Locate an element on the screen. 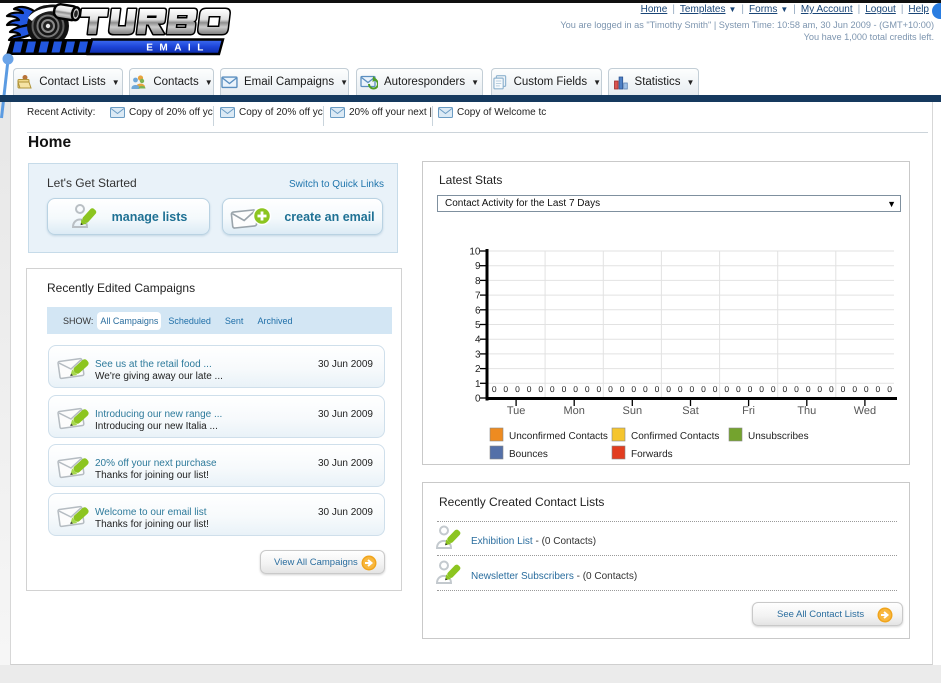 The image size is (941, 683). svg-text: EMAIL is located at coordinates (178, 48).